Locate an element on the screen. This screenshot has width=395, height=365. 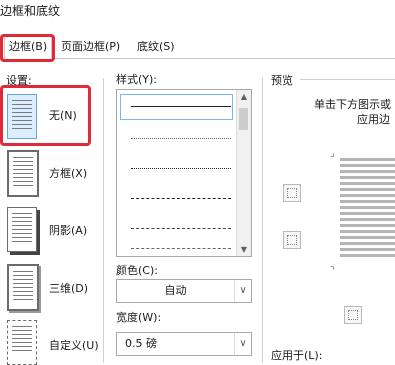
scroll-up-icon: ▲ is located at coordinates (244, 96).